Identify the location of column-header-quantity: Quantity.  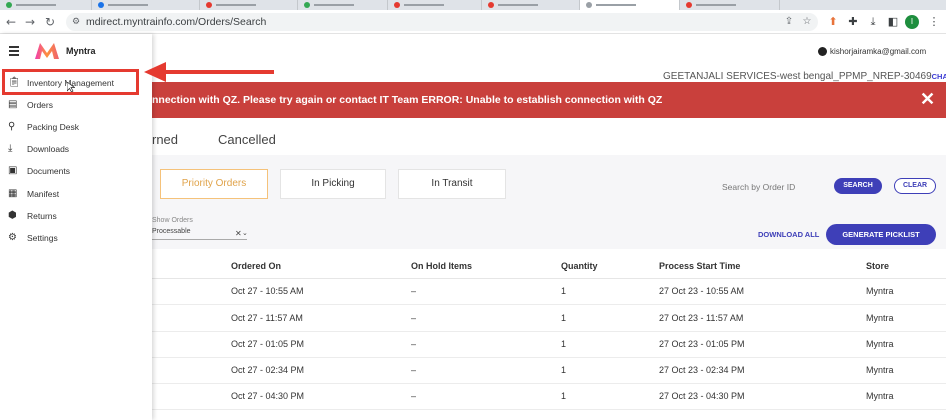
(579, 266).